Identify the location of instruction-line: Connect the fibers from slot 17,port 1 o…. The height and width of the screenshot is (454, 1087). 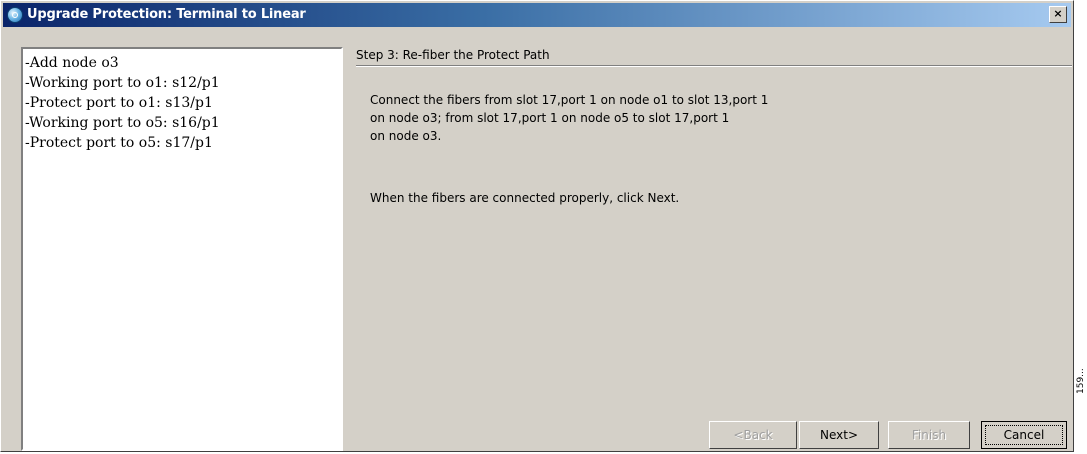
(569, 100).